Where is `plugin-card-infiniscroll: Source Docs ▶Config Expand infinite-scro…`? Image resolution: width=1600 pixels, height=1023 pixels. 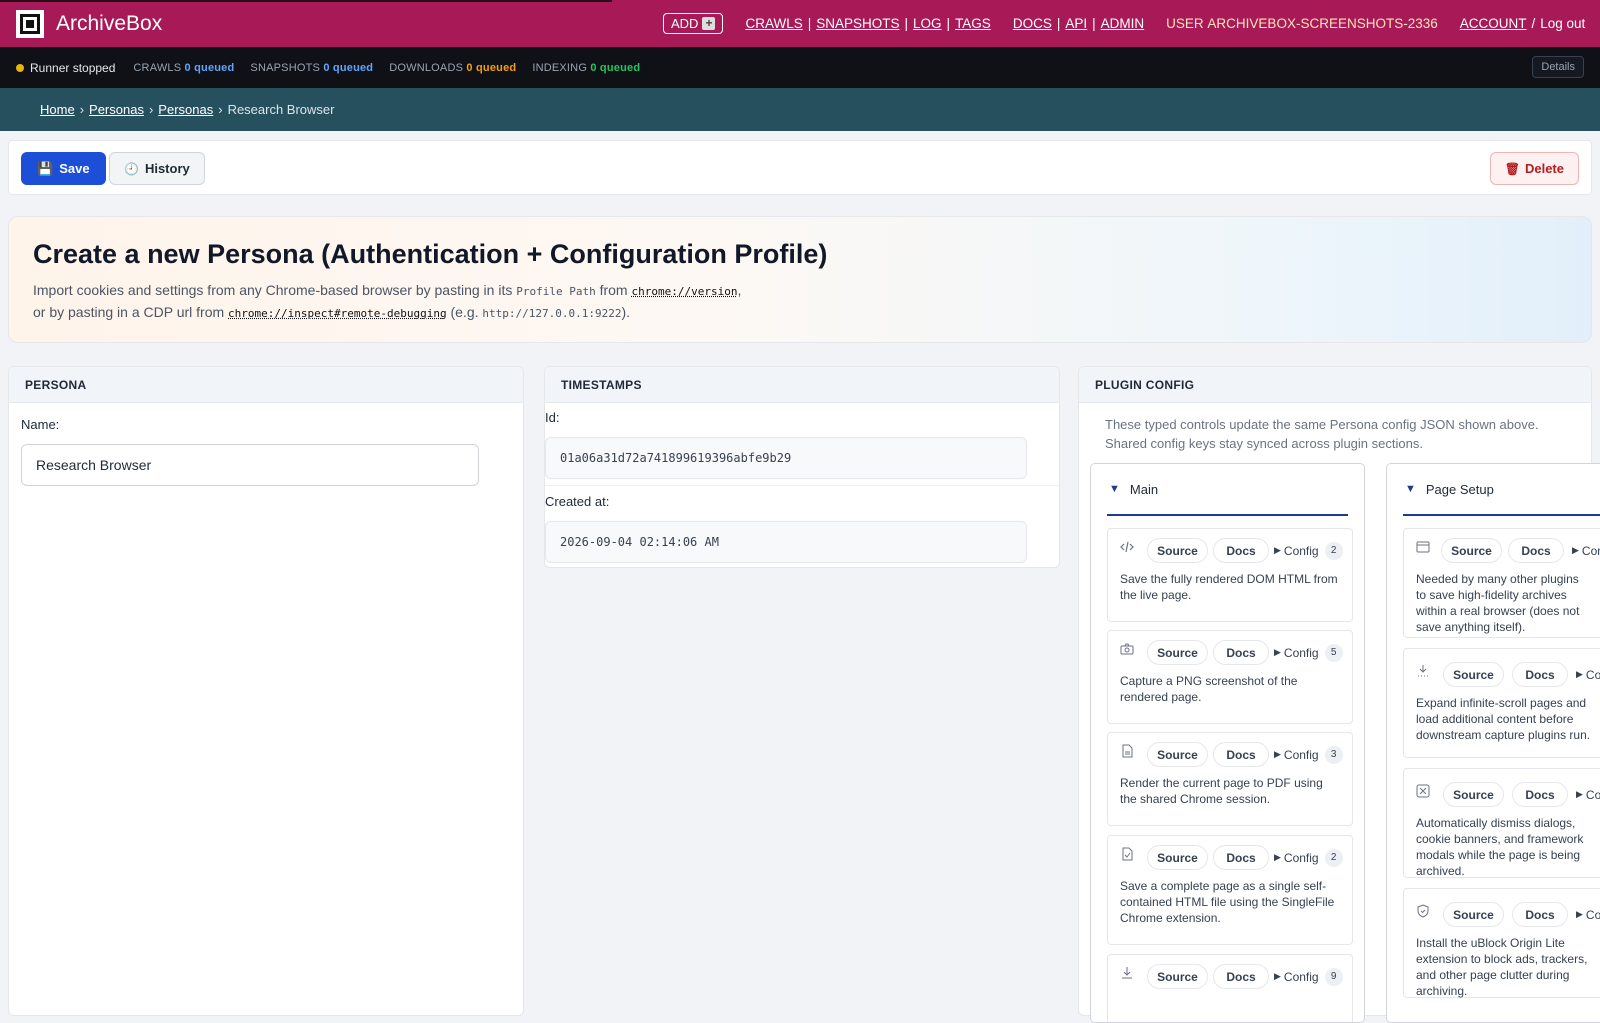
plugin-card-infiniscroll: Source Docs ▶Config Expand infinite-scro… is located at coordinates (1501, 703).